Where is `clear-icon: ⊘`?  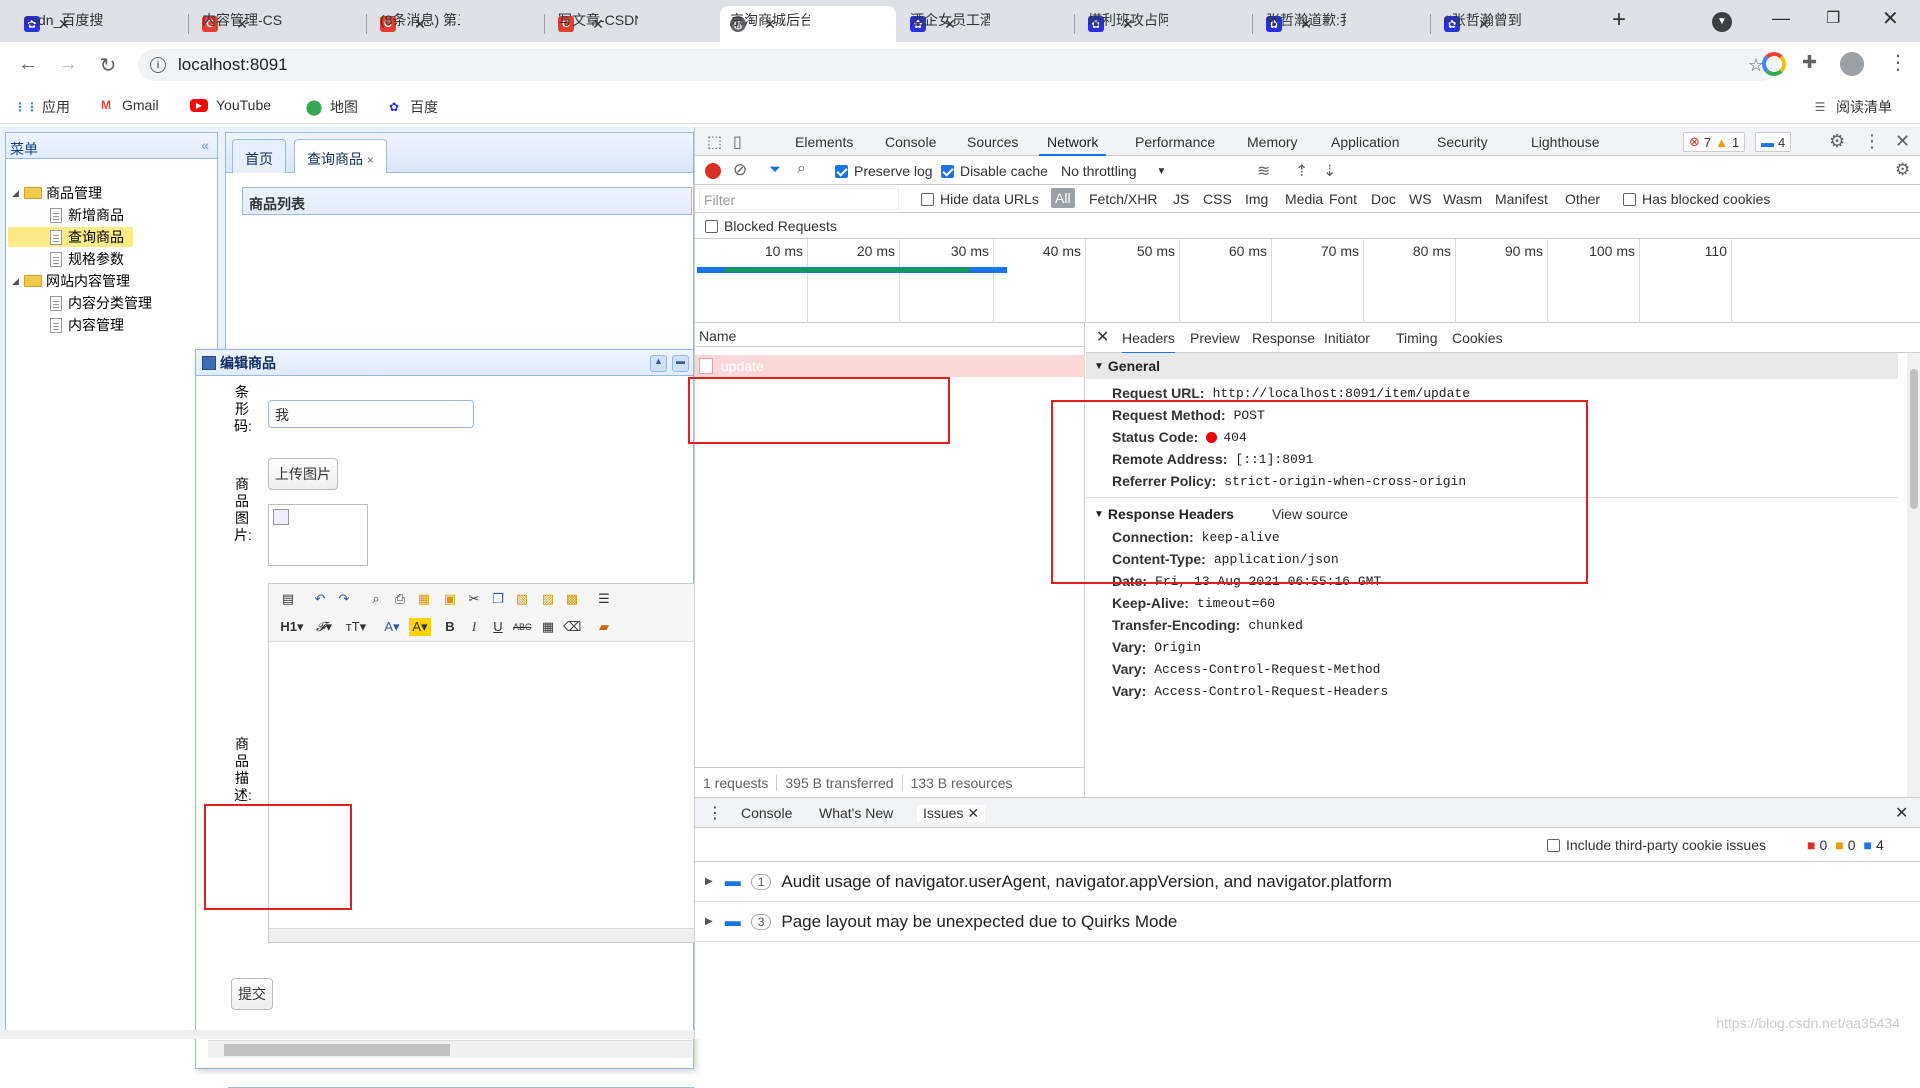
clear-icon: ⊘ is located at coordinates (740, 170).